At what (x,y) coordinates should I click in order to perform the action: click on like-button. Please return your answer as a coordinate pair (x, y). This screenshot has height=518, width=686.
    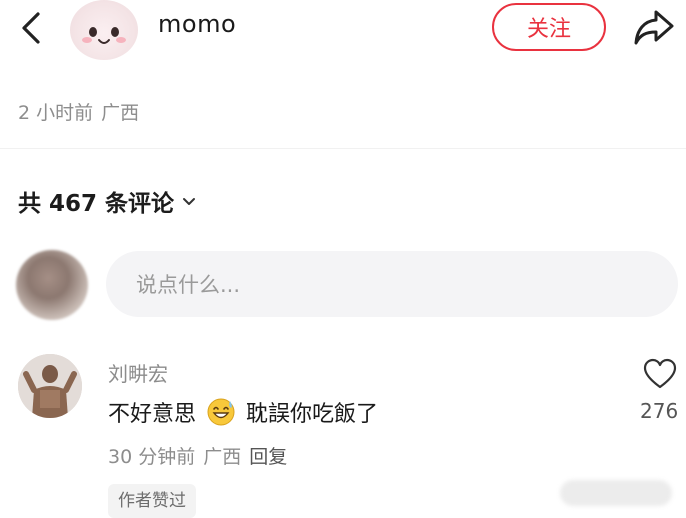
    Looking at the image, I should click on (660, 374).